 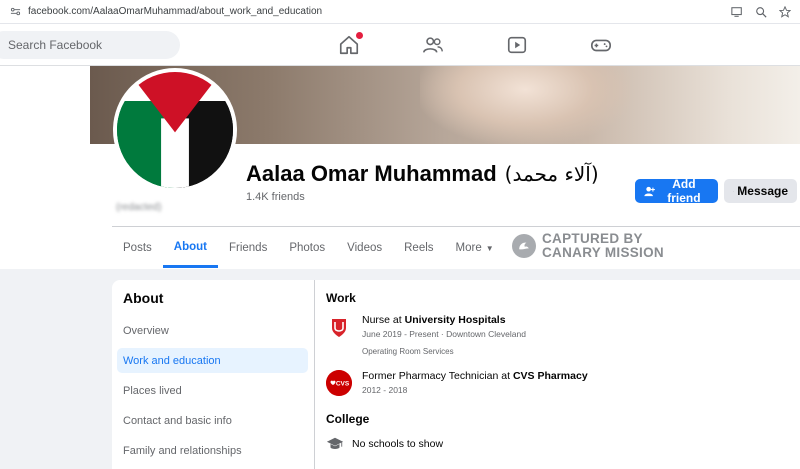 I want to click on about-title: About, so click(x=143, y=298).